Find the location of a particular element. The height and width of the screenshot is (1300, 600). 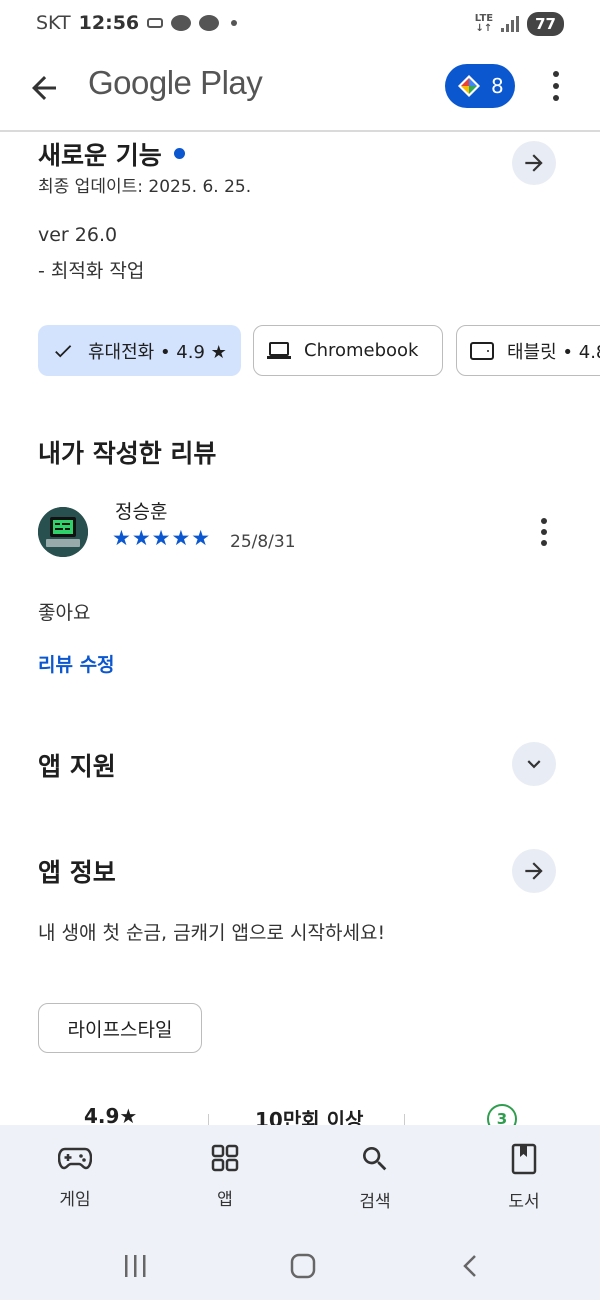

more-options-button is located at coordinates (556, 86).